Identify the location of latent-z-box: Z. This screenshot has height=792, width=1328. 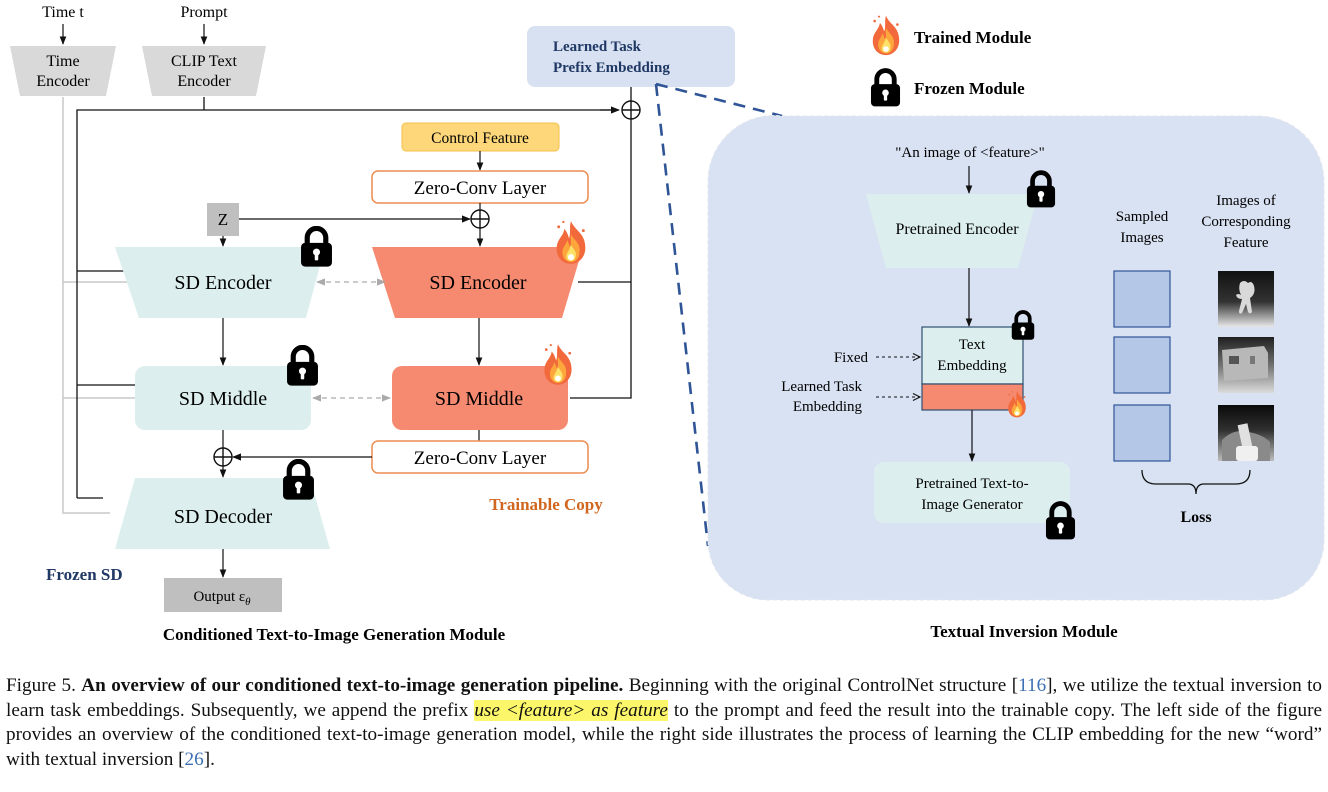
(223, 219).